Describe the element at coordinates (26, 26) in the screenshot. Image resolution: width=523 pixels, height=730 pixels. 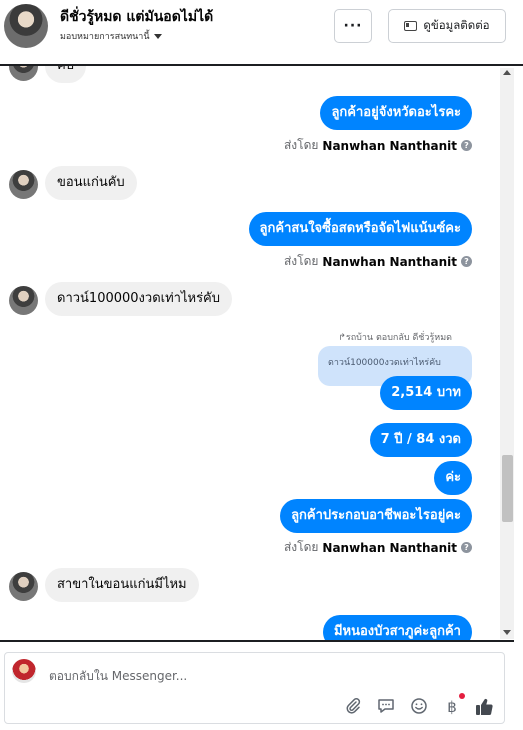
I see `customer-avatar` at that location.